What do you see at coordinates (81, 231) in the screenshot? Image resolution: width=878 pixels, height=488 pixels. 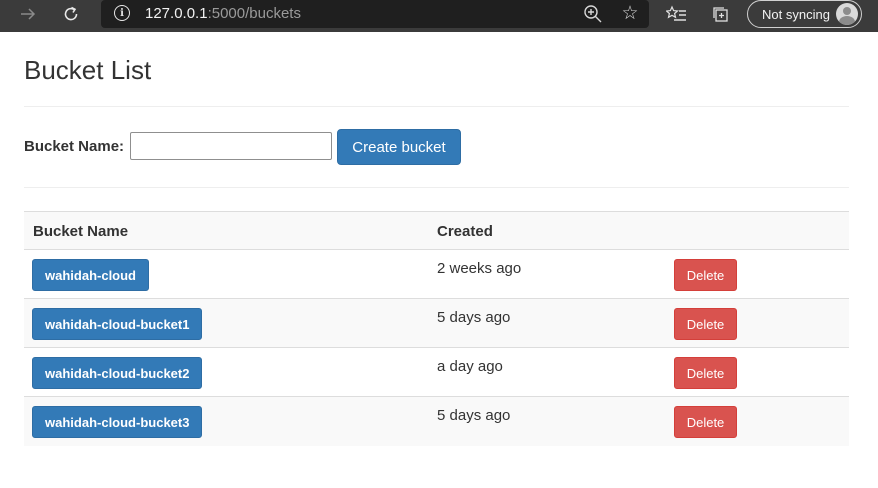 I see `column-header-bucket-name: Bucket Name` at bounding box center [81, 231].